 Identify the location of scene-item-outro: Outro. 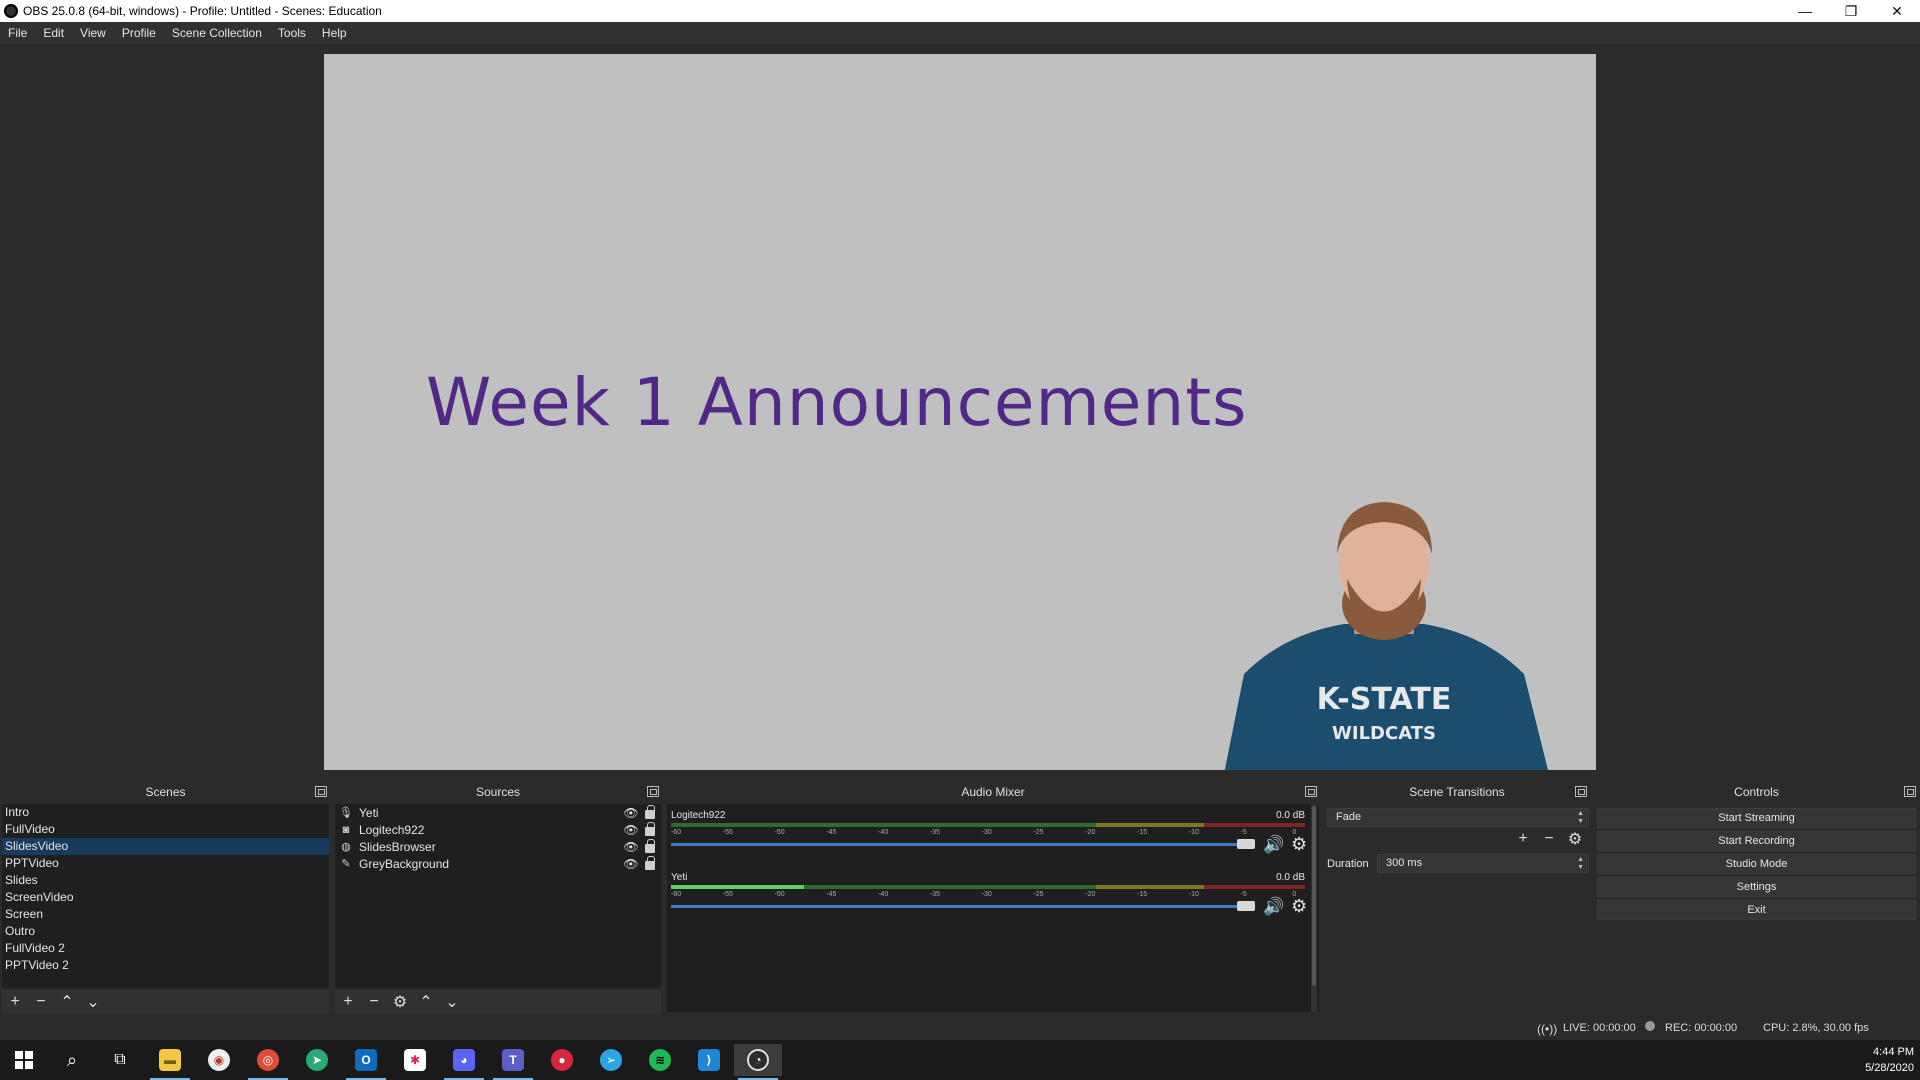
(165, 931).